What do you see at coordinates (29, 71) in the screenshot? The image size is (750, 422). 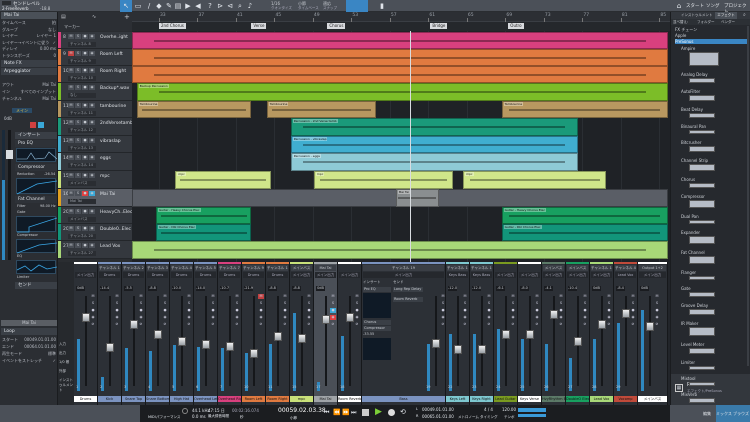 I see `arpeggiator-header: Arpeggiator` at bounding box center [29, 71].